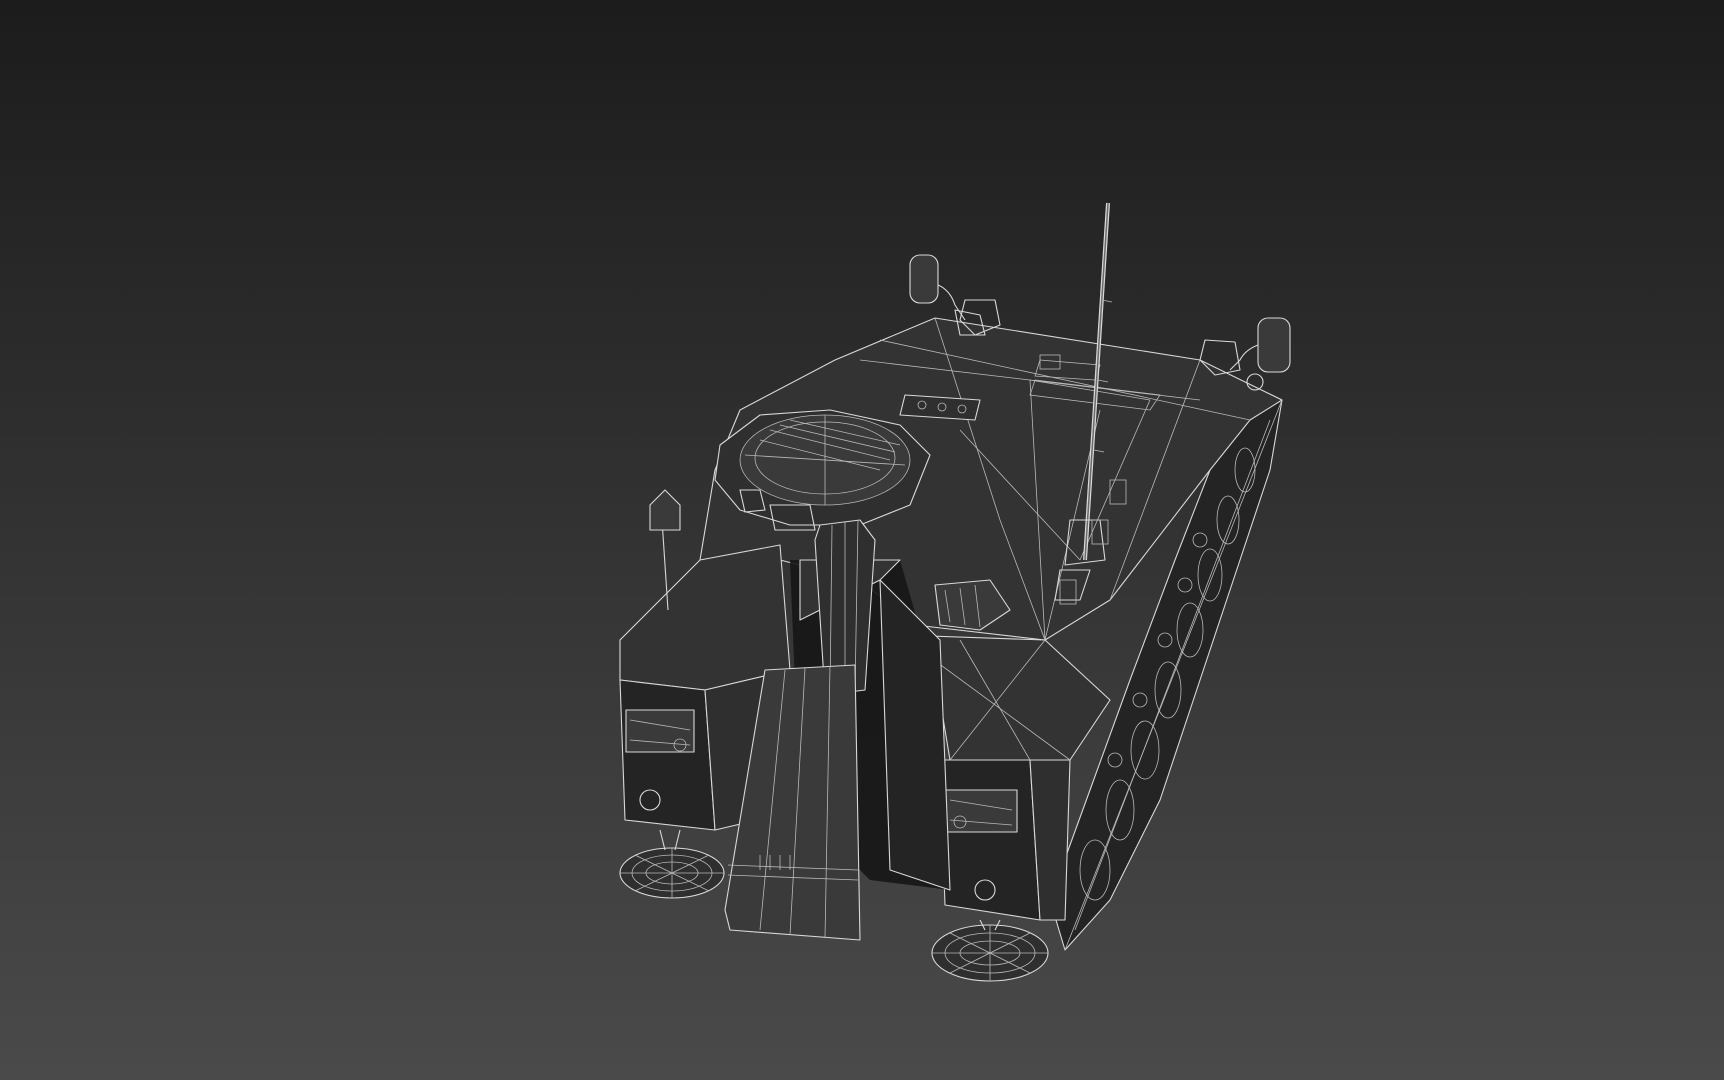  I want to click on left-tow-point, so click(672, 864).